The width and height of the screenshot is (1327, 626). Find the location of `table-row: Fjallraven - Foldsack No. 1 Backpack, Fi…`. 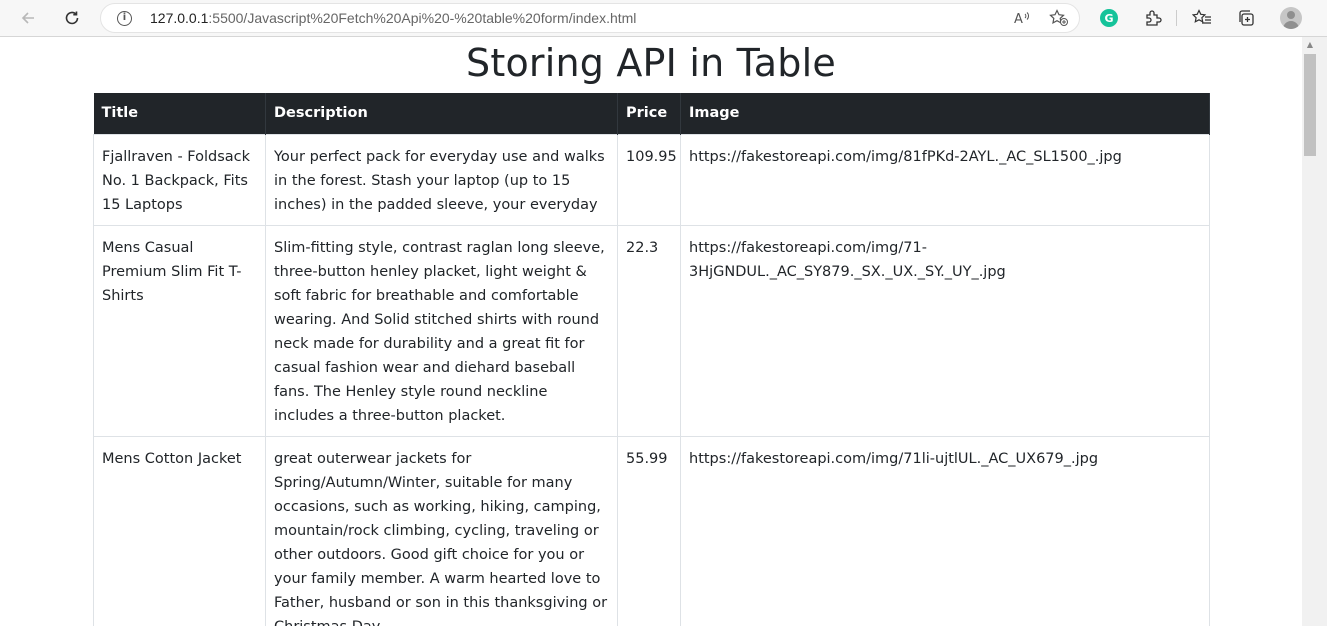

table-row: Fjallraven - Foldsack No. 1 Backpack, Fi… is located at coordinates (651, 179).